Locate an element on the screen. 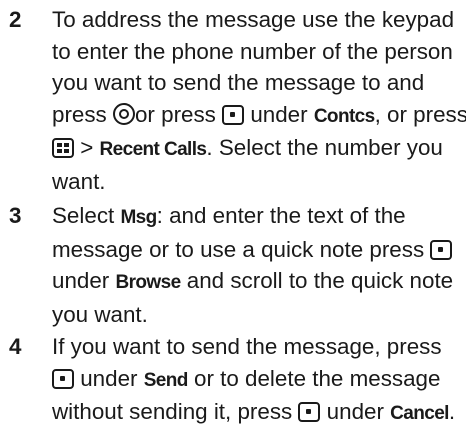 Image resolution: width=466 pixels, height=430 pixels. step-number: 3 is located at coordinates (15, 215).